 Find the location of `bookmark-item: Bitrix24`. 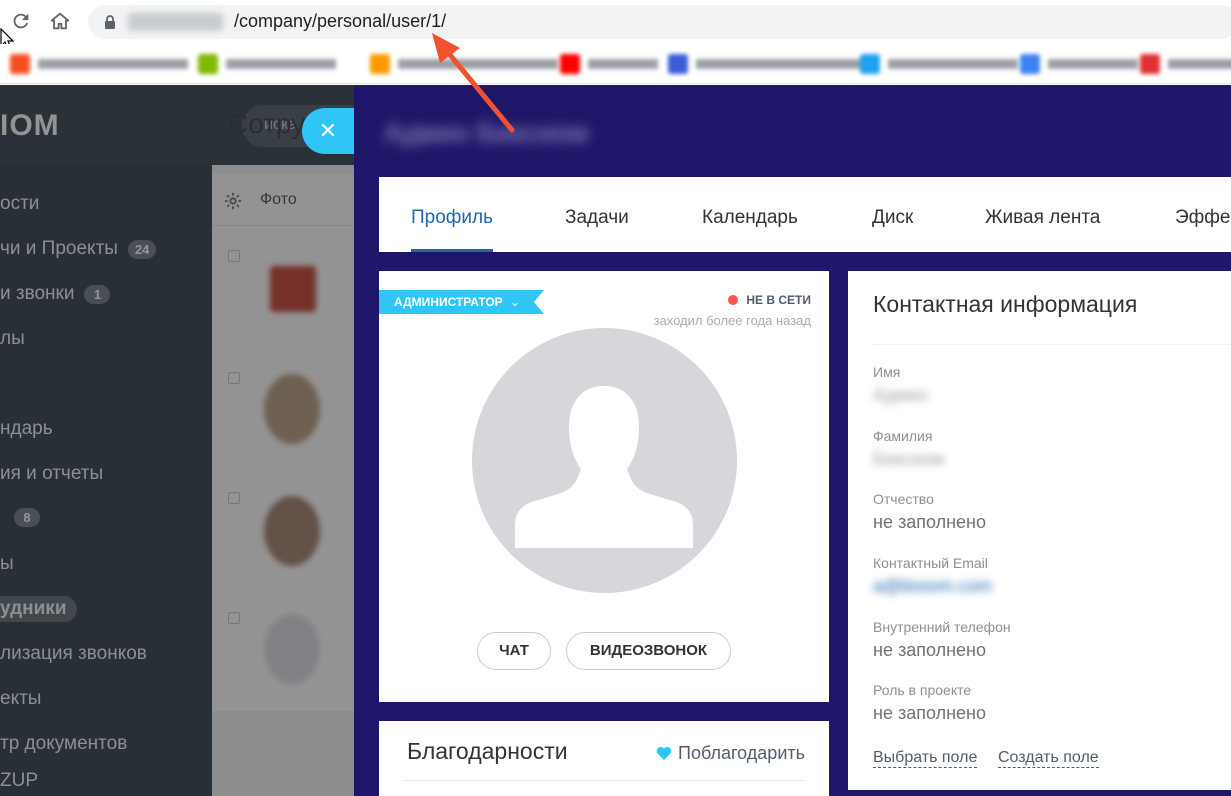

bookmark-item: Bitrix24 is located at coordinates (1079, 64).